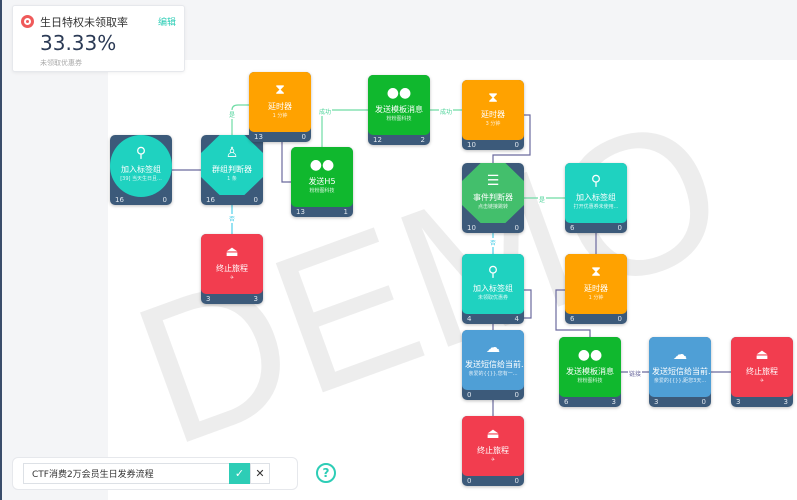 The height and width of the screenshot is (500, 797). What do you see at coordinates (493, 124) in the screenshot?
I see `node-subtitle: 3 分钟` at bounding box center [493, 124].